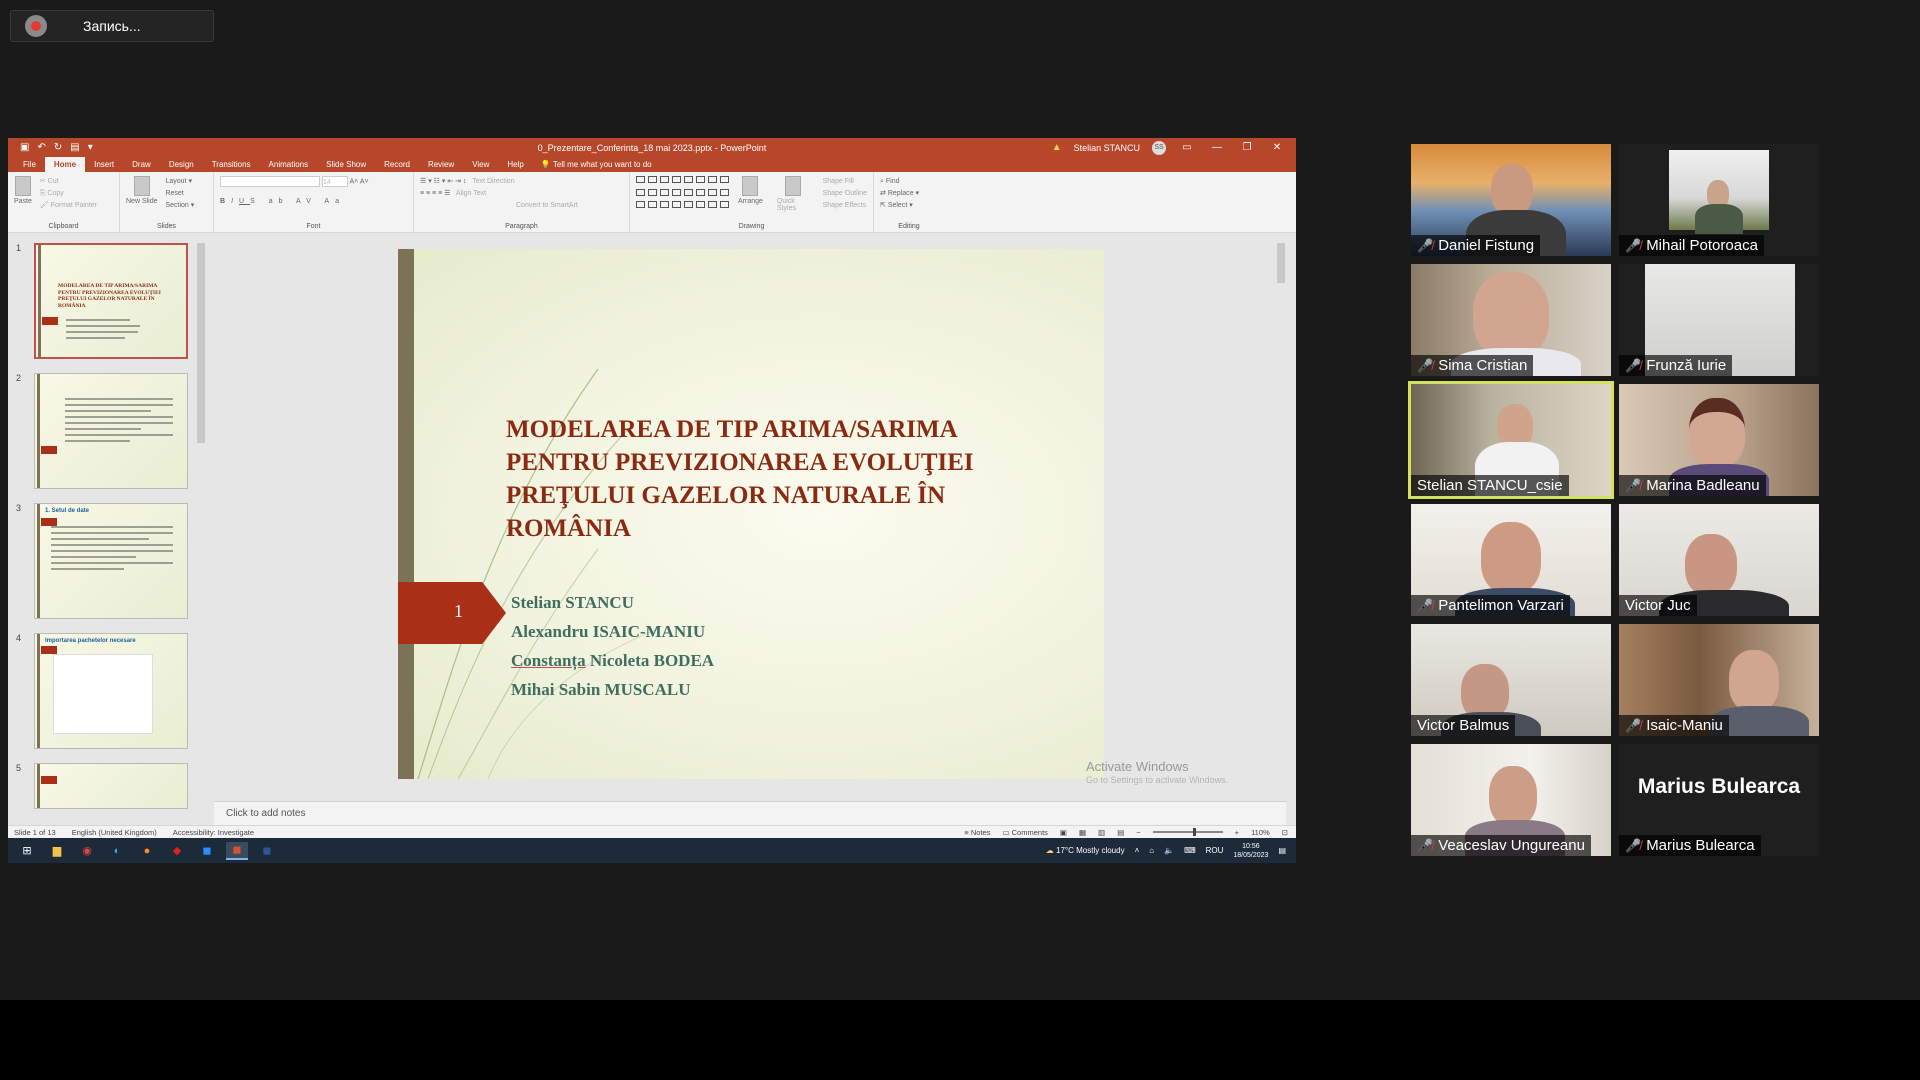 Image resolution: width=1920 pixels, height=1080 pixels. What do you see at coordinates (909, 206) in the screenshot?
I see `select-button: ⇱ Select ▾` at bounding box center [909, 206].